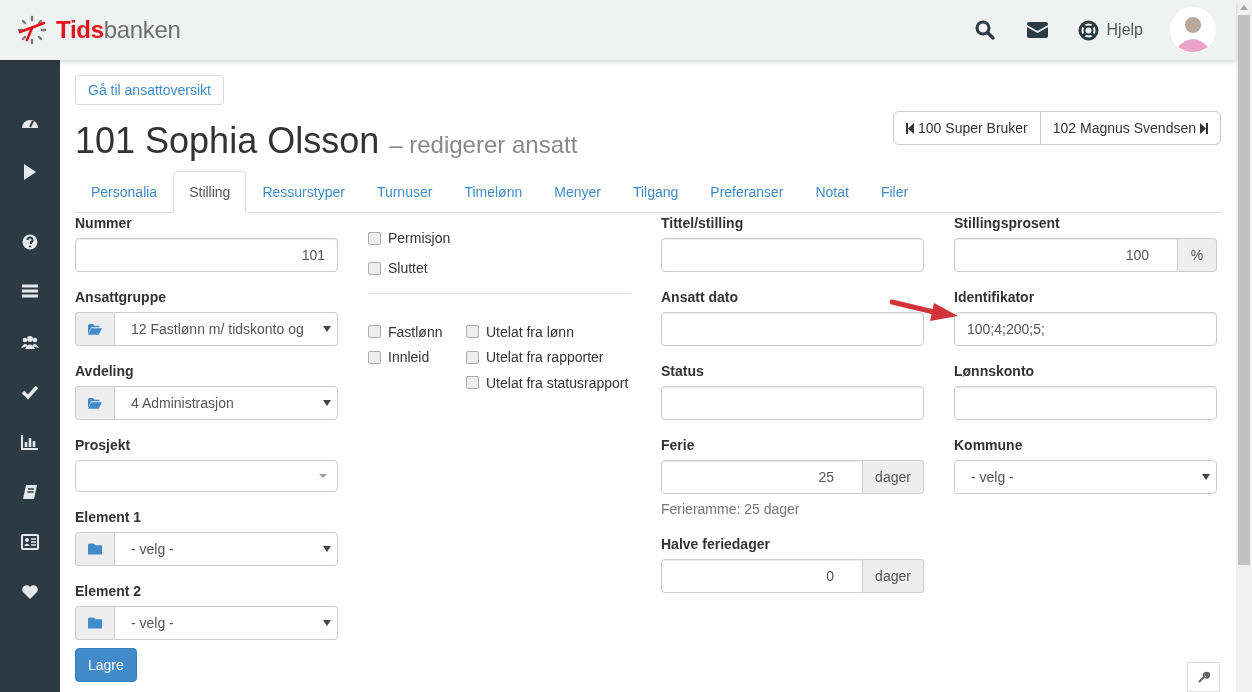 Image resolution: width=1252 pixels, height=692 pixels. I want to click on tab: Timelønn, so click(493, 192).